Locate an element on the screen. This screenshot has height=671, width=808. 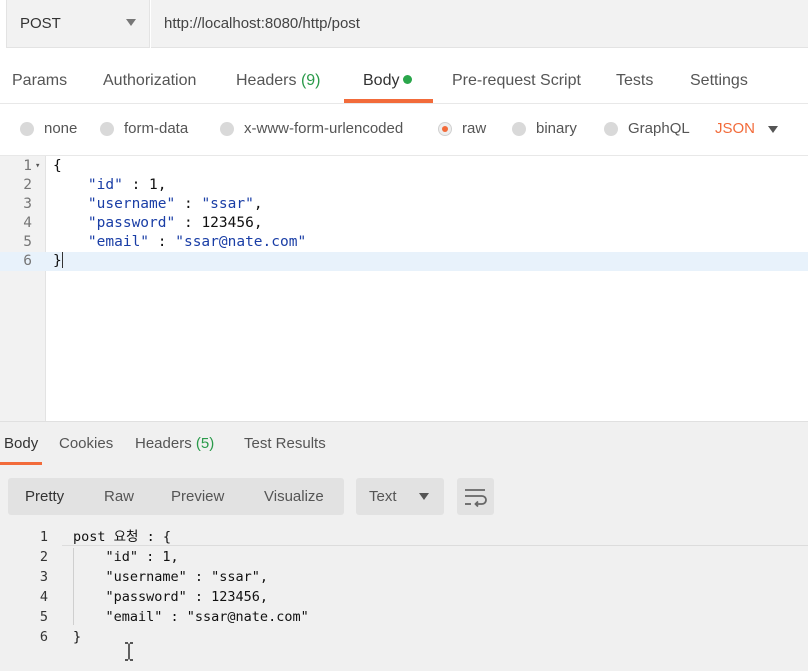
view-preview-button: Preview is located at coordinates (197, 496).